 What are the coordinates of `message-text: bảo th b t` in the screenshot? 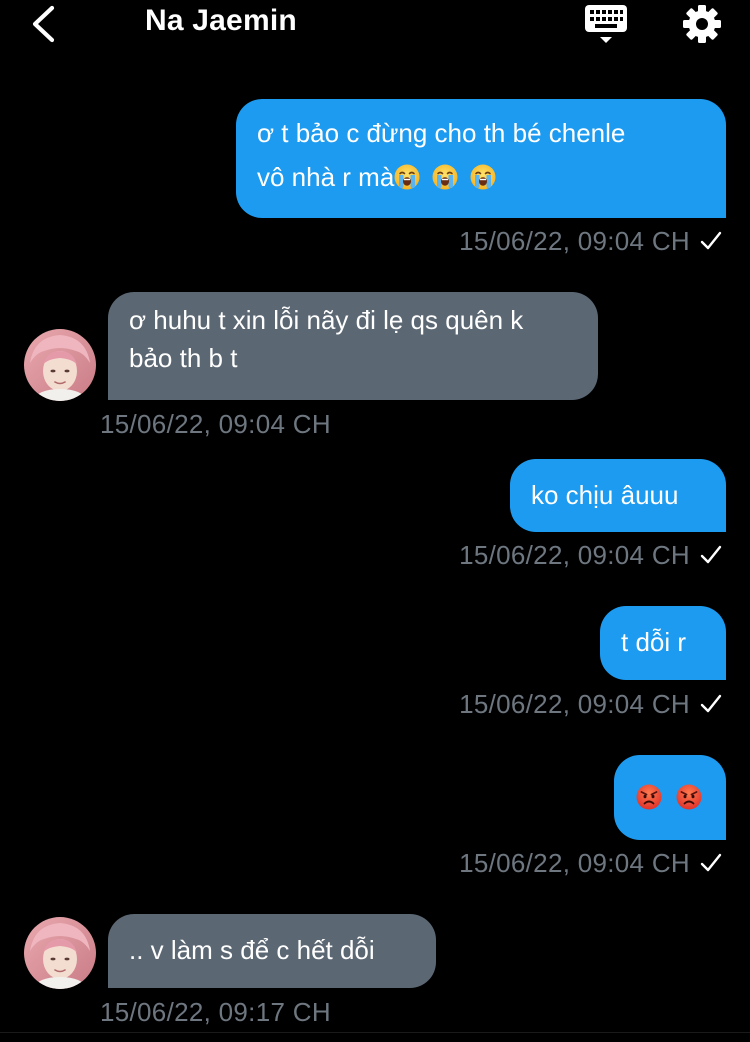 It's located at (183, 358).